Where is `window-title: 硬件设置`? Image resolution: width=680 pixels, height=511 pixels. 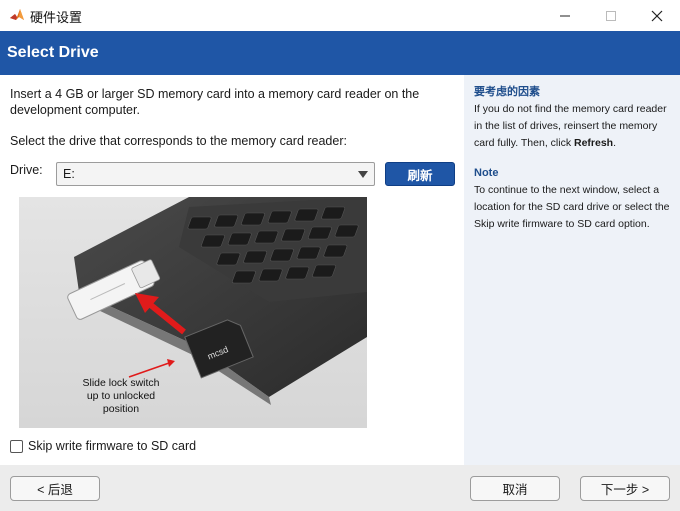 window-title: 硬件设置 is located at coordinates (56, 17).